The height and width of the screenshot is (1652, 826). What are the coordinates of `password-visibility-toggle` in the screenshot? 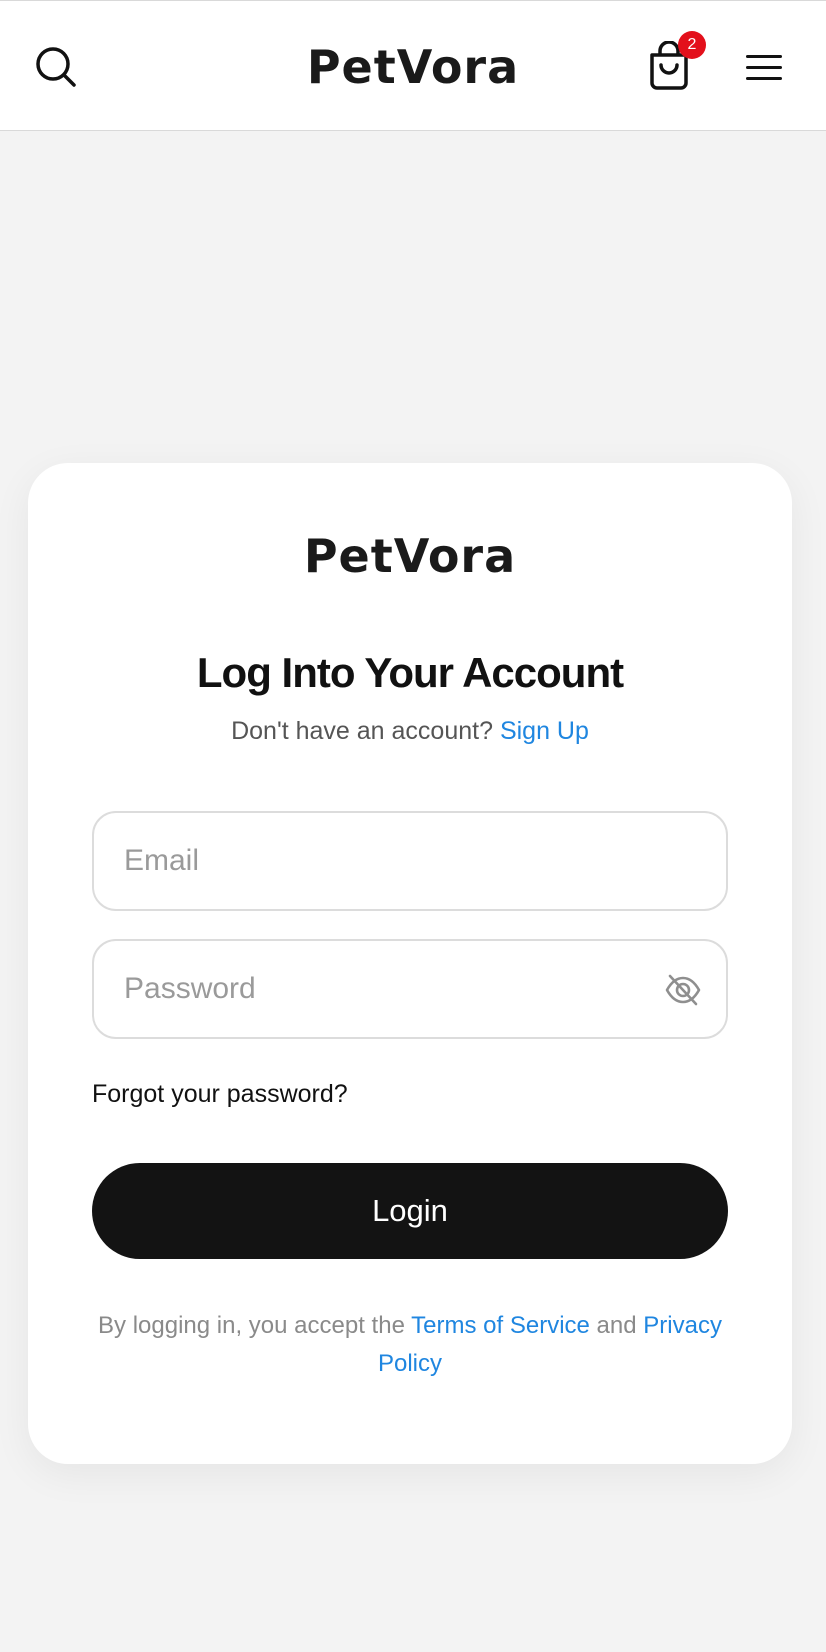 It's located at (683, 990).